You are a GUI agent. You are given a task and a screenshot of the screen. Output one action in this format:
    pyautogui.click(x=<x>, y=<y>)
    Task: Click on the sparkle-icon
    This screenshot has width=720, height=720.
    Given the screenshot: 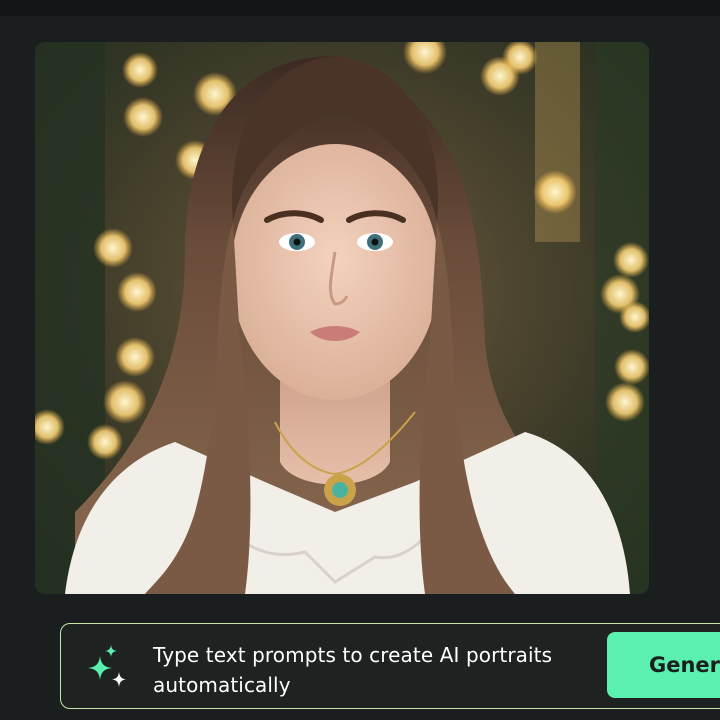 What is the action you would take?
    pyautogui.click(x=107, y=666)
    